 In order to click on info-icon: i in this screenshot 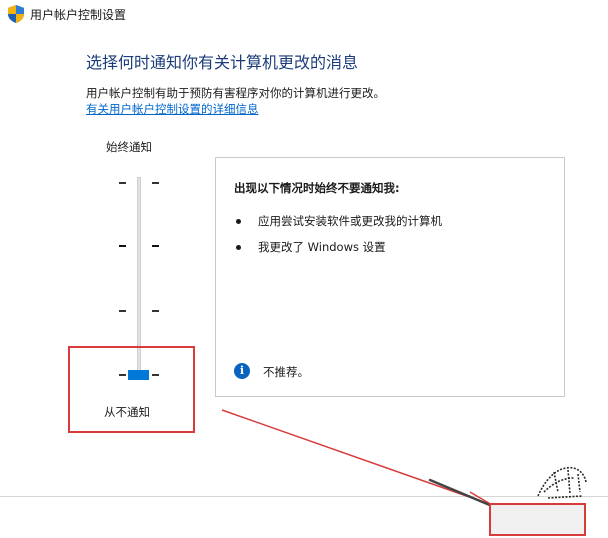, I will do `click(242, 371)`.